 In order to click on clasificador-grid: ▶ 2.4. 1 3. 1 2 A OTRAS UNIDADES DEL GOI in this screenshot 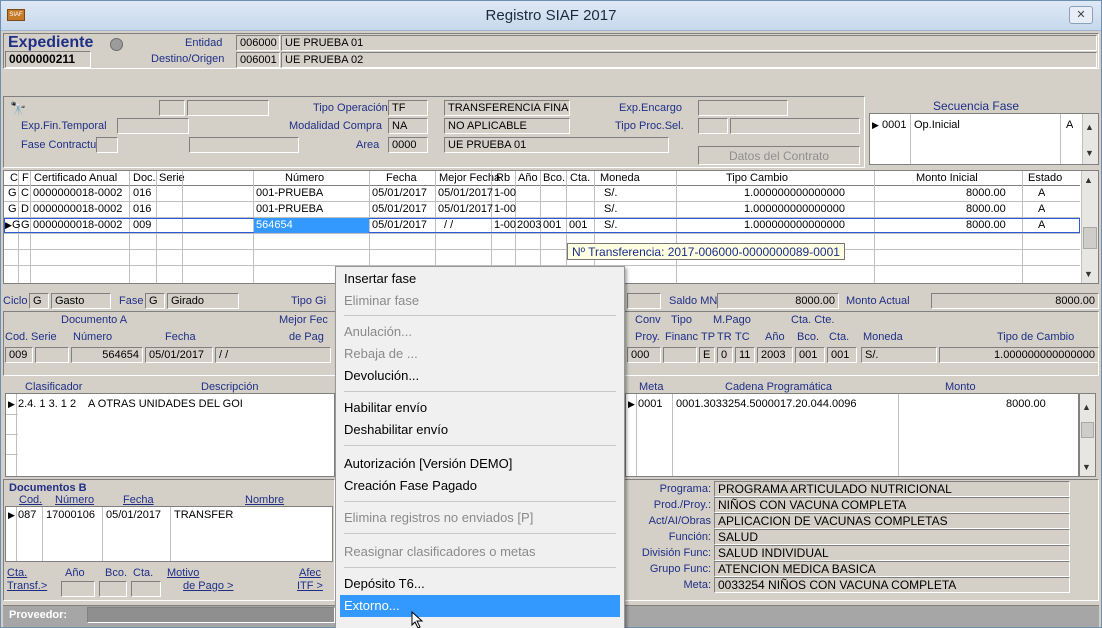, I will do `click(170, 435)`.